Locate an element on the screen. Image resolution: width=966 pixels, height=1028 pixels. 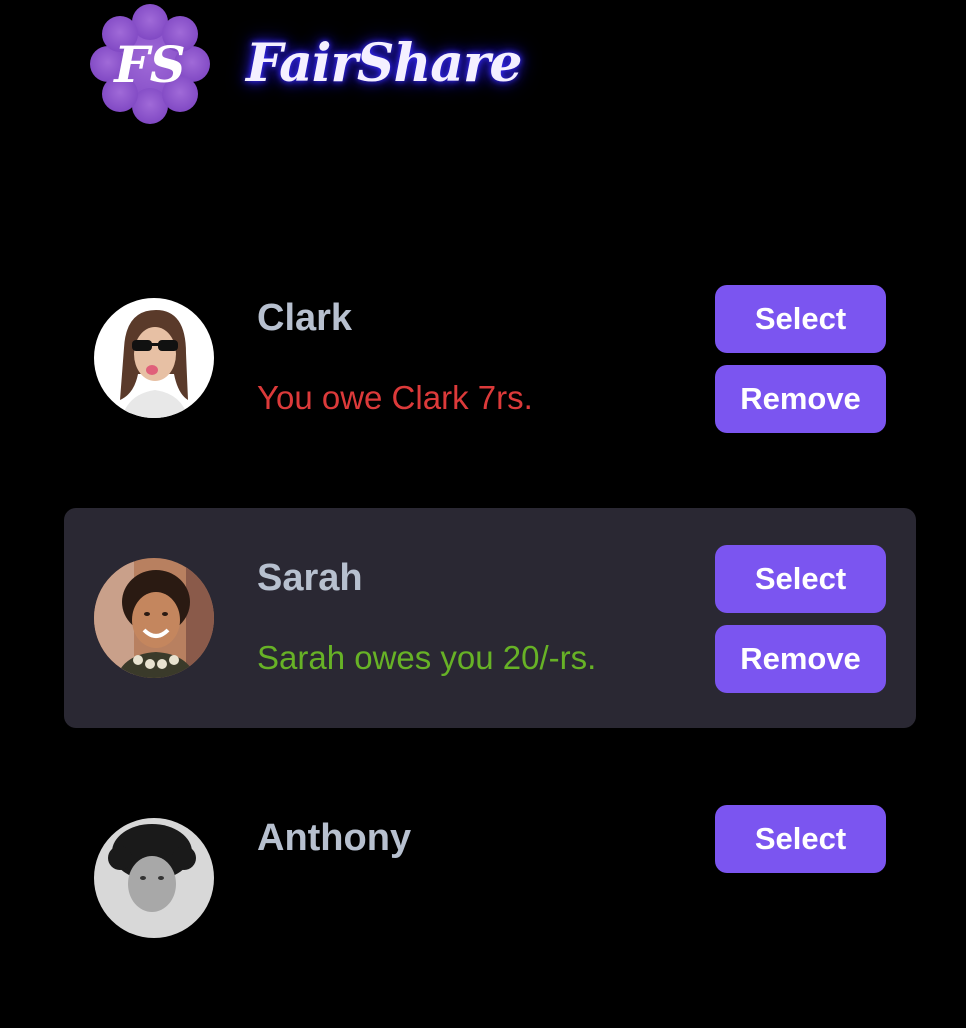
logo-text: FS is located at coordinates (149, 64).